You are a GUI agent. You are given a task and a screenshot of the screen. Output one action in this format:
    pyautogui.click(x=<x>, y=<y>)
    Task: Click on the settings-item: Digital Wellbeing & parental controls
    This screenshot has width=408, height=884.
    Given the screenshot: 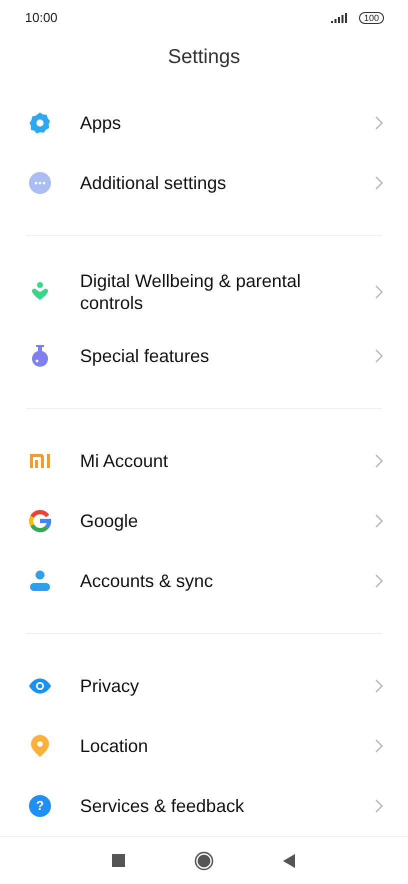 What is the action you would take?
    pyautogui.click(x=204, y=292)
    